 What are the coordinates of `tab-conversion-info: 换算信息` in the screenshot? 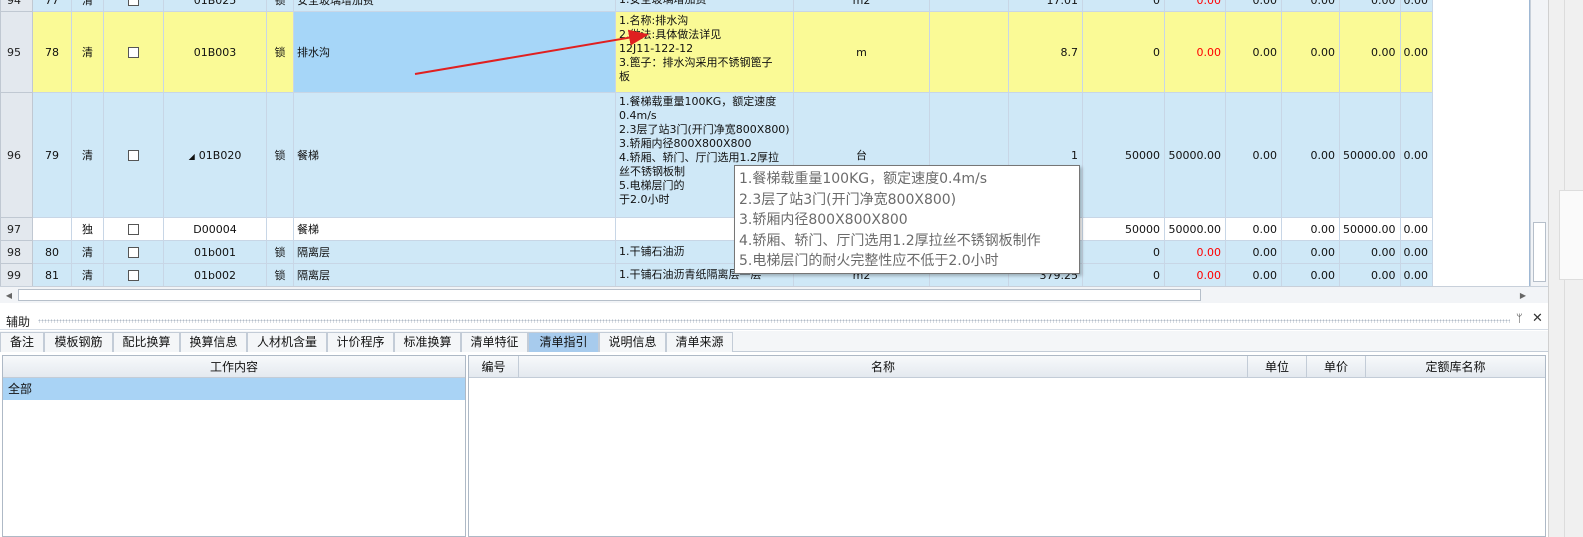 It's located at (213, 342).